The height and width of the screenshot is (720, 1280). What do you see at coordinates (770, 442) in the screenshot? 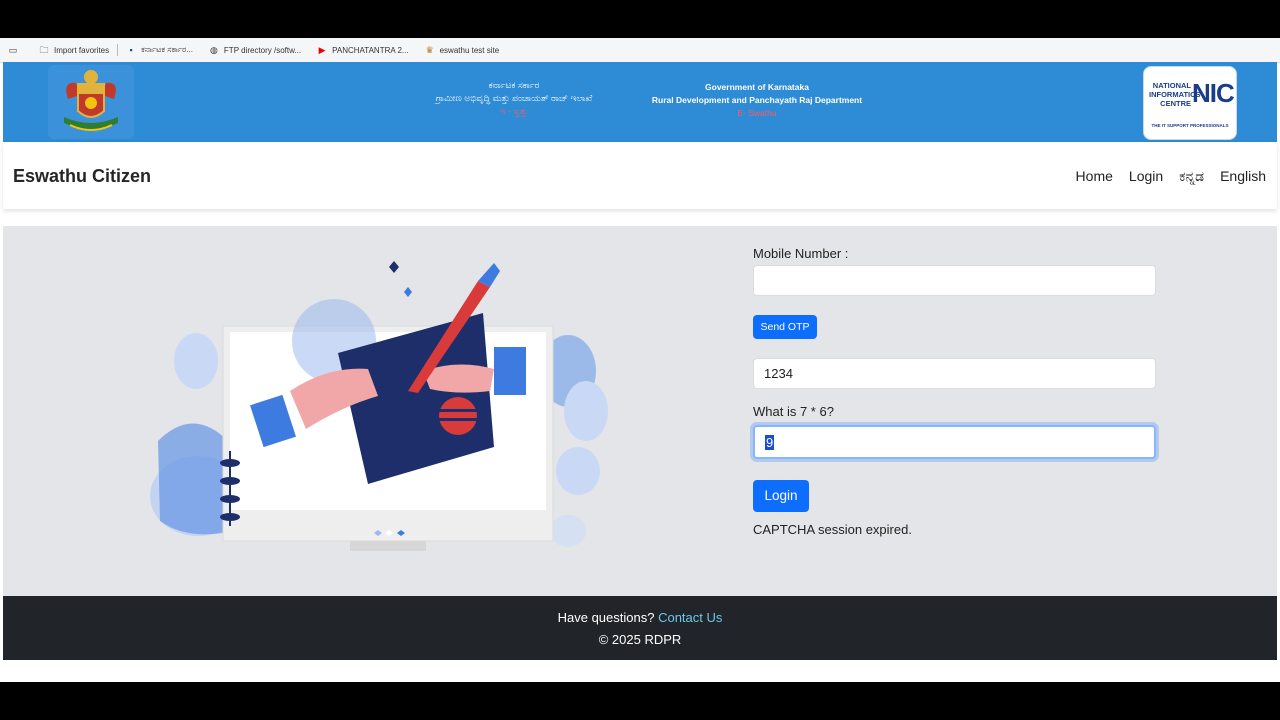
I see `captcha-answer-text: 9` at bounding box center [770, 442].